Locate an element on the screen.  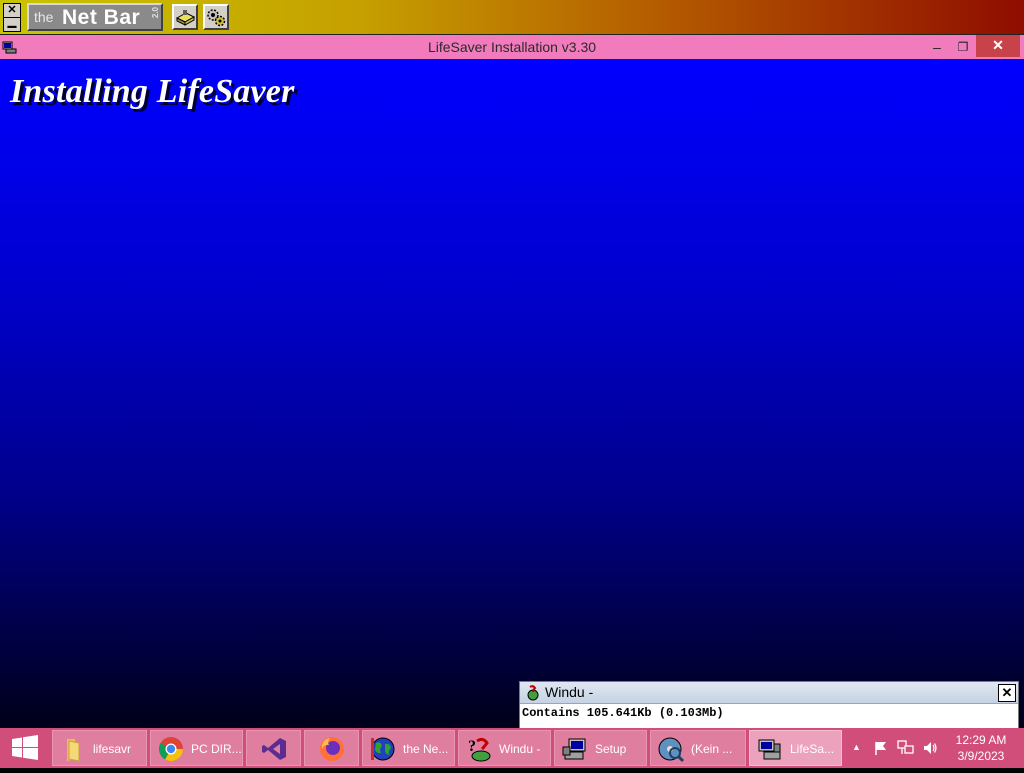
installer-title-bar: LifeSaver Installation v3.30 – ❐ ✕ is located at coordinates (512, 47).